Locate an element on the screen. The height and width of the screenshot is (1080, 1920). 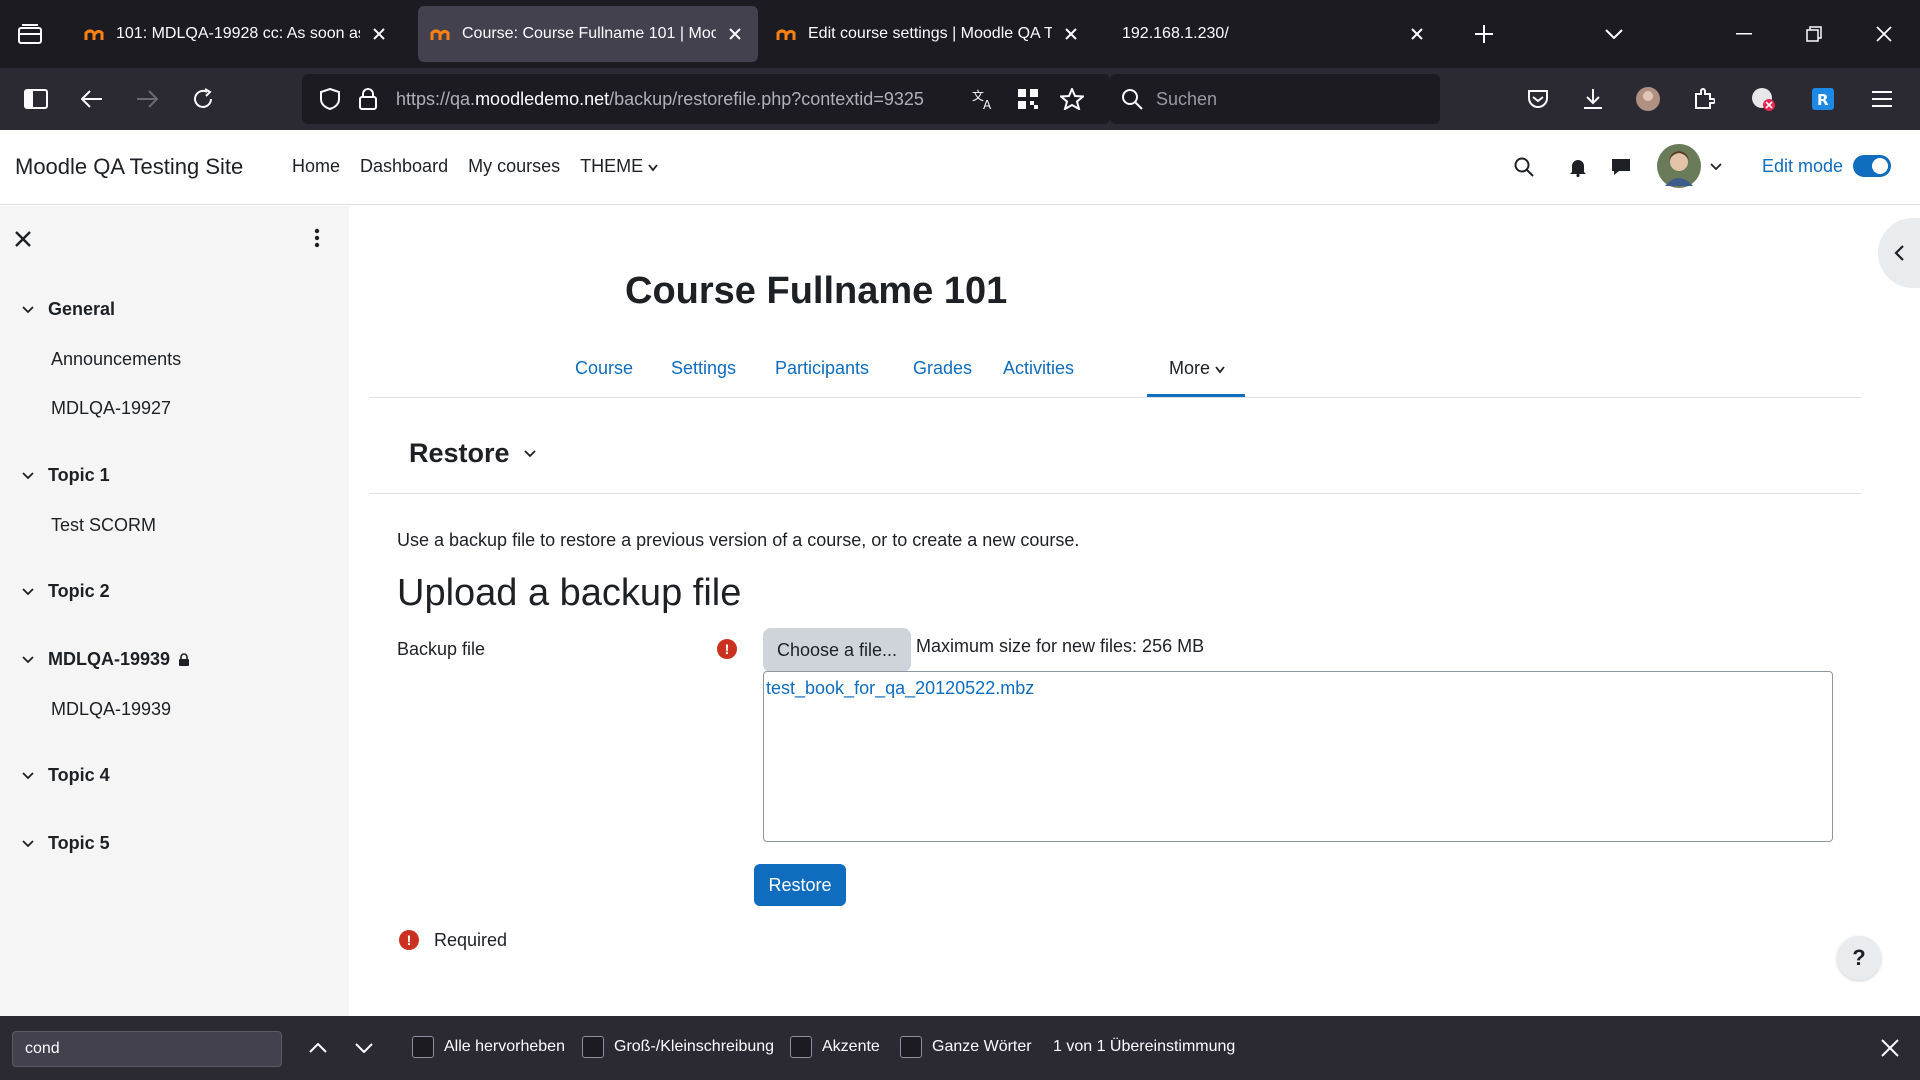
section-topic-2: Topic 2 is located at coordinates (66, 591).